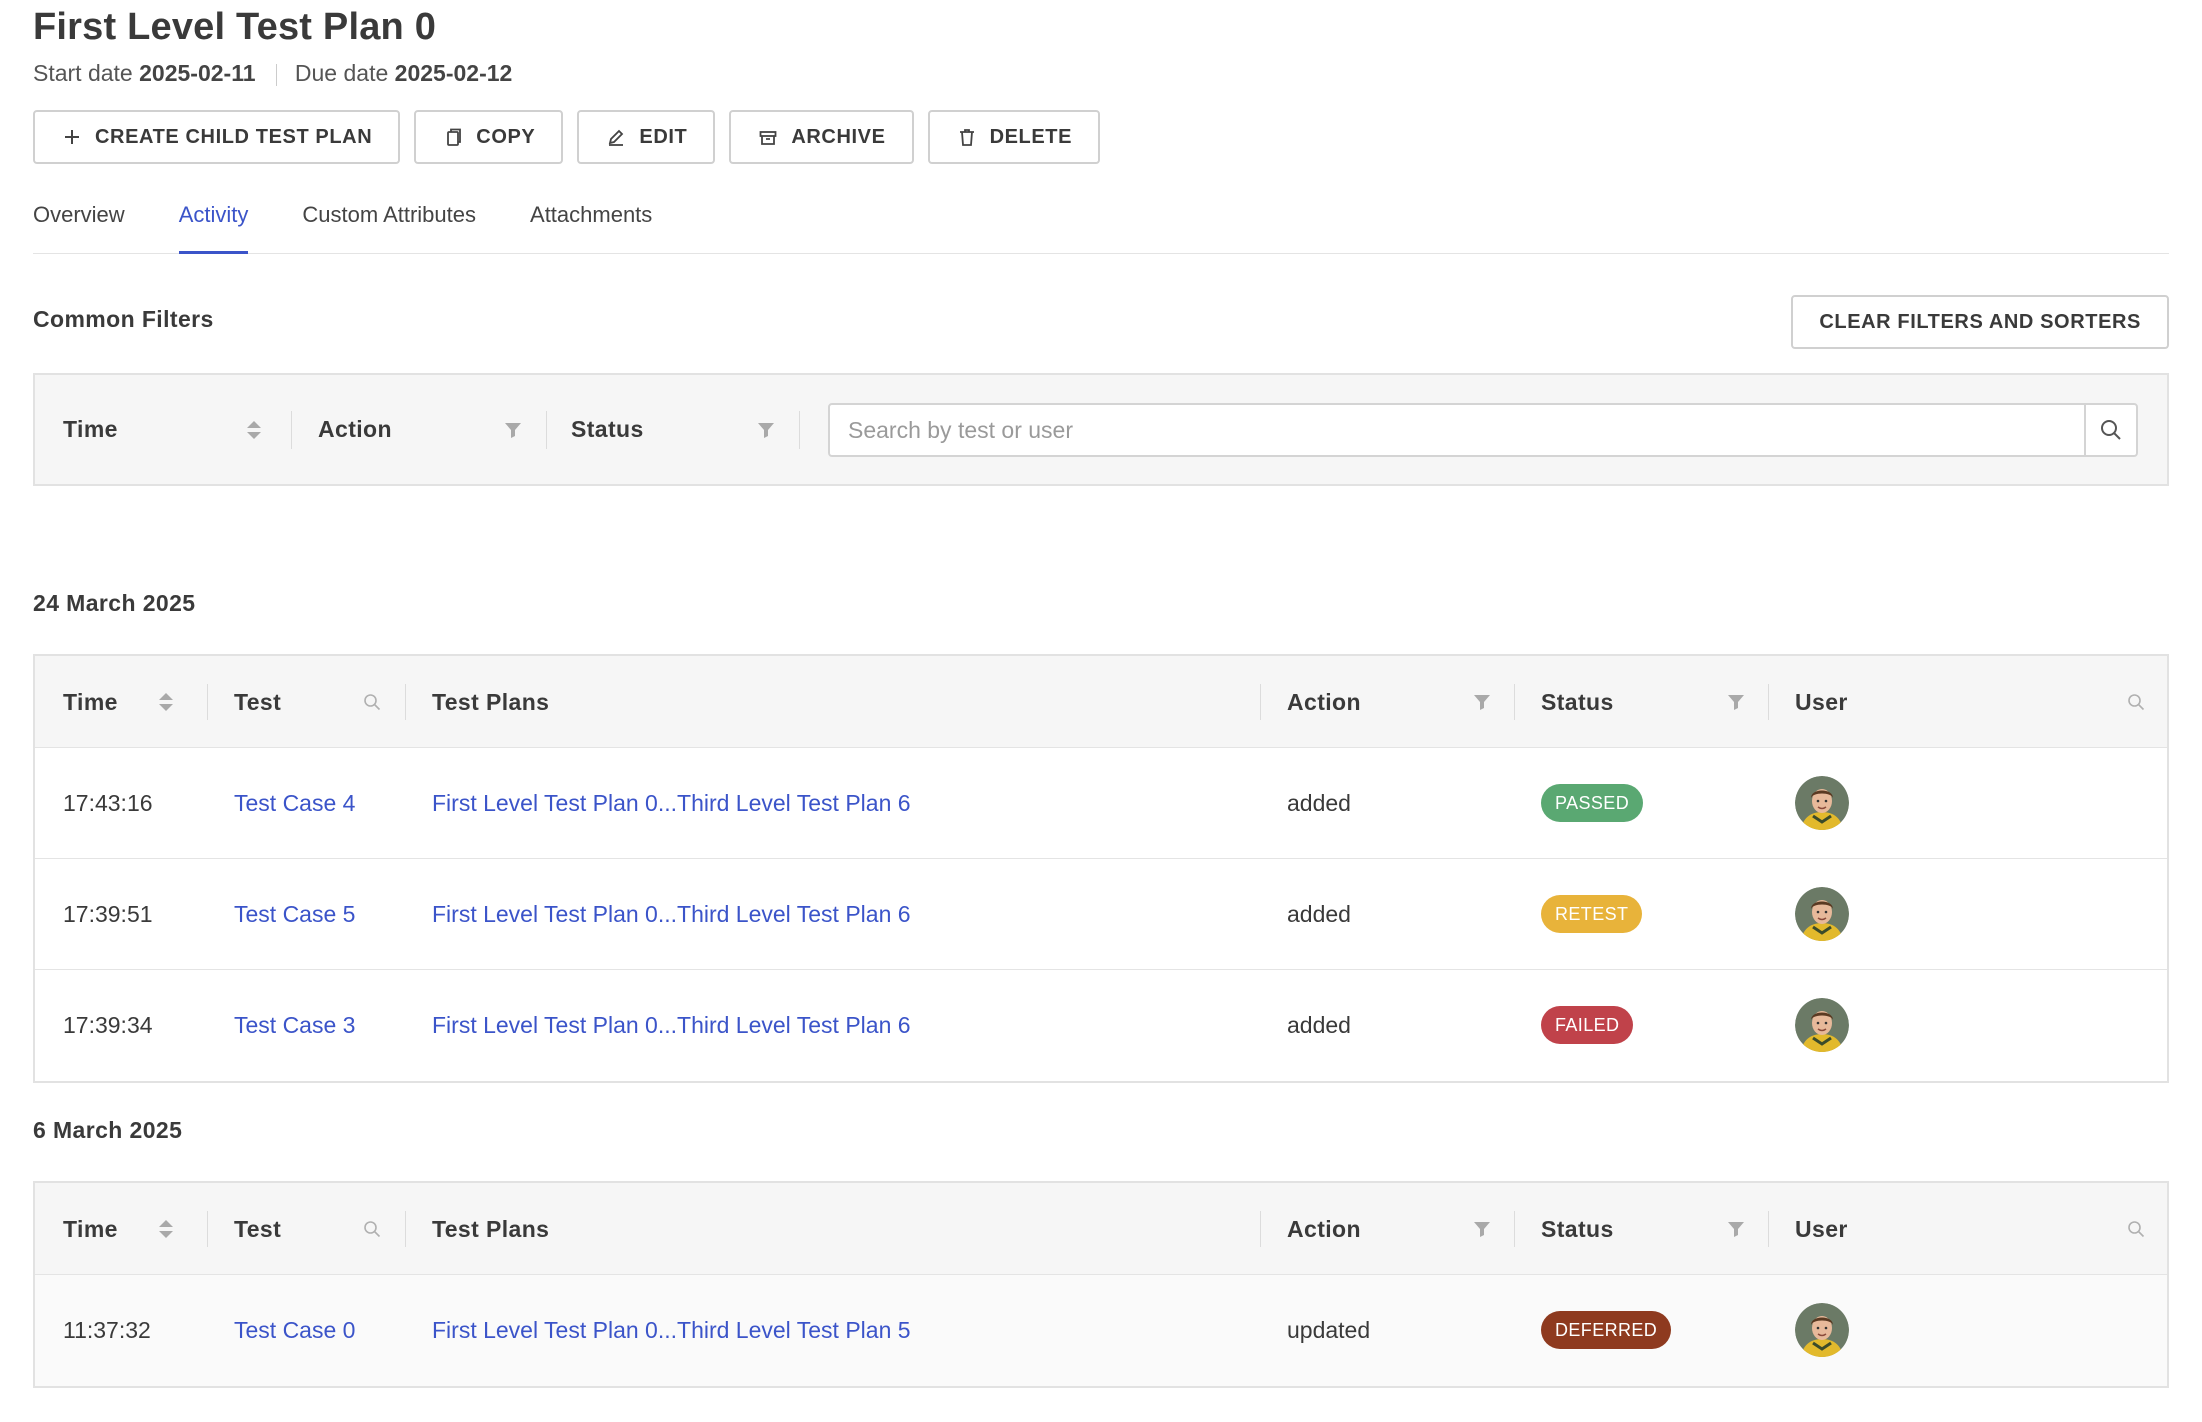 This screenshot has height=1422, width=2202. Describe the element at coordinates (591, 224) in the screenshot. I see `tab-attachments: Attachments` at that location.